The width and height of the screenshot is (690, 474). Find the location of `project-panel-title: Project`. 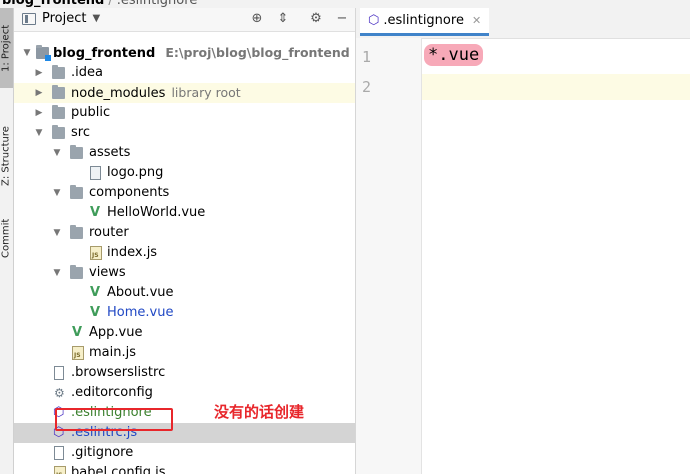

project-panel-title: Project is located at coordinates (64, 18).